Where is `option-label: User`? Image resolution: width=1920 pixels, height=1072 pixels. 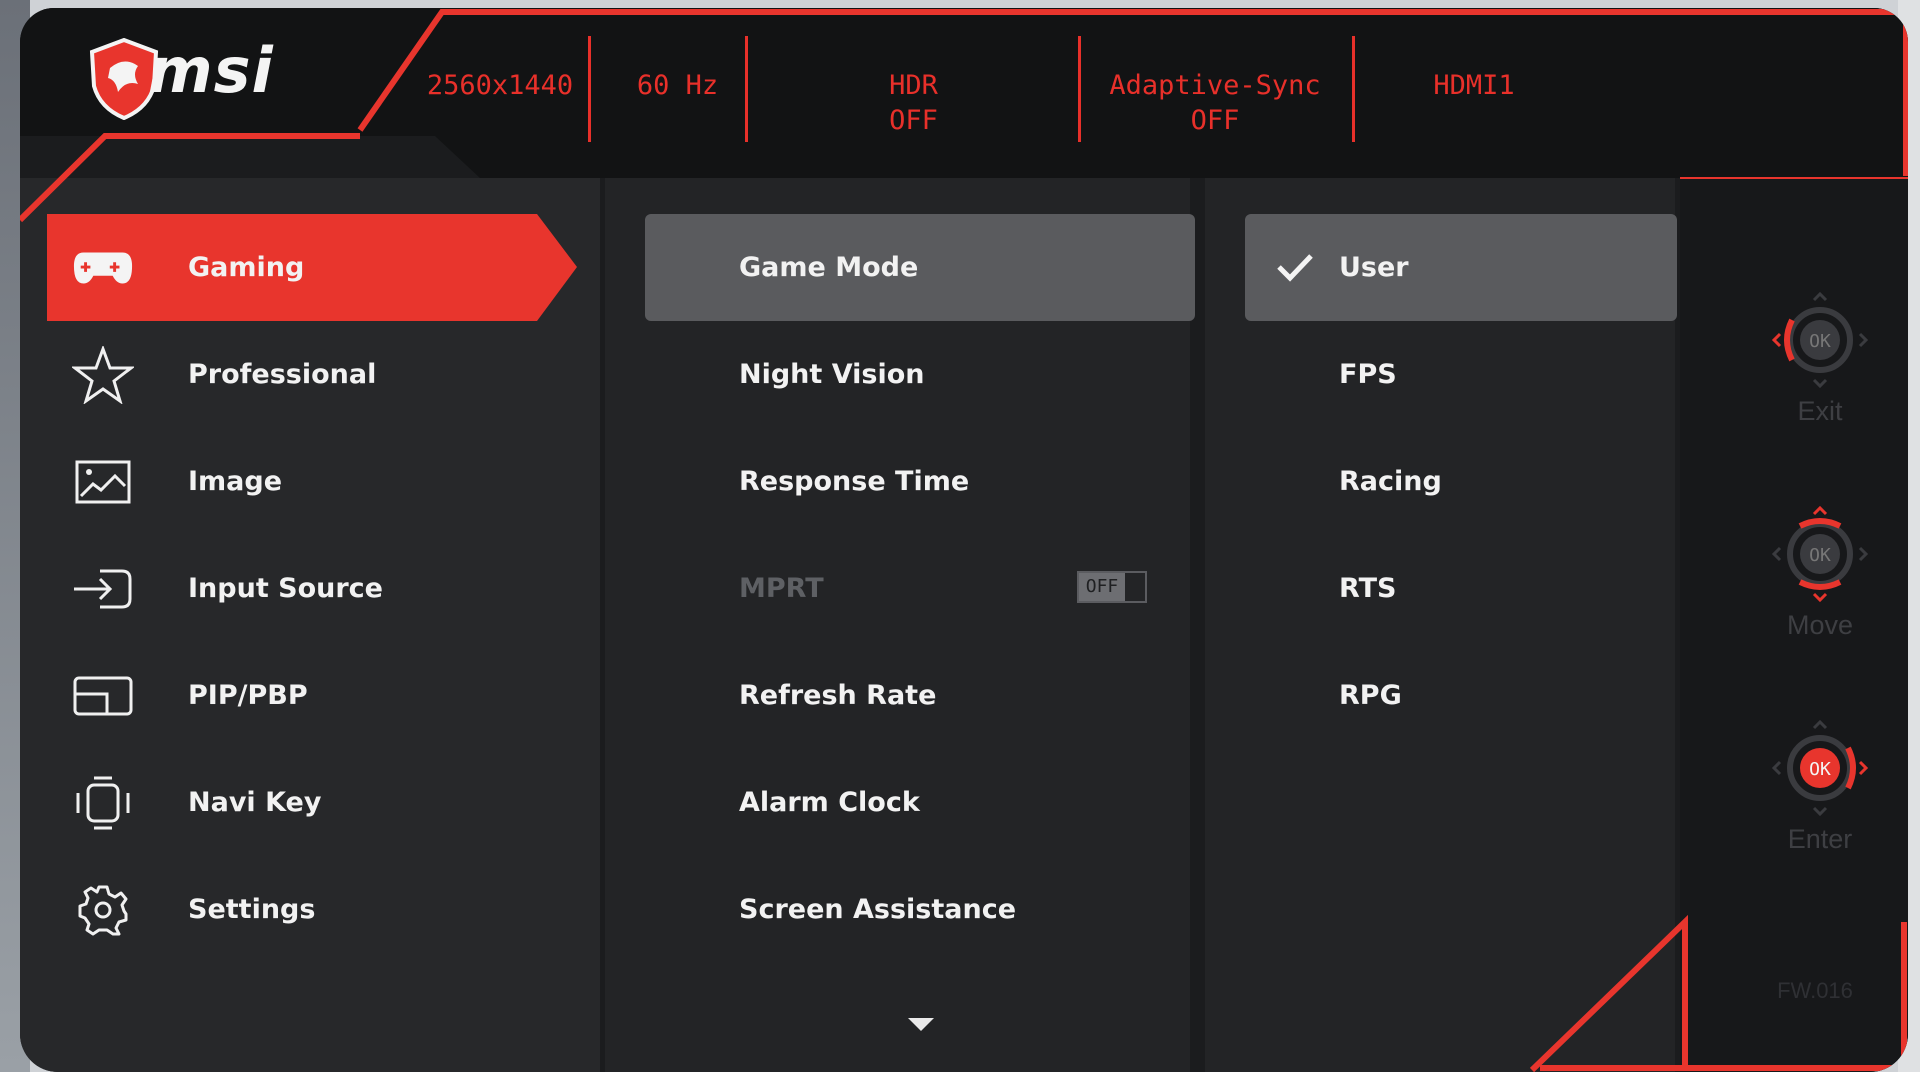 option-label: User is located at coordinates (1374, 267).